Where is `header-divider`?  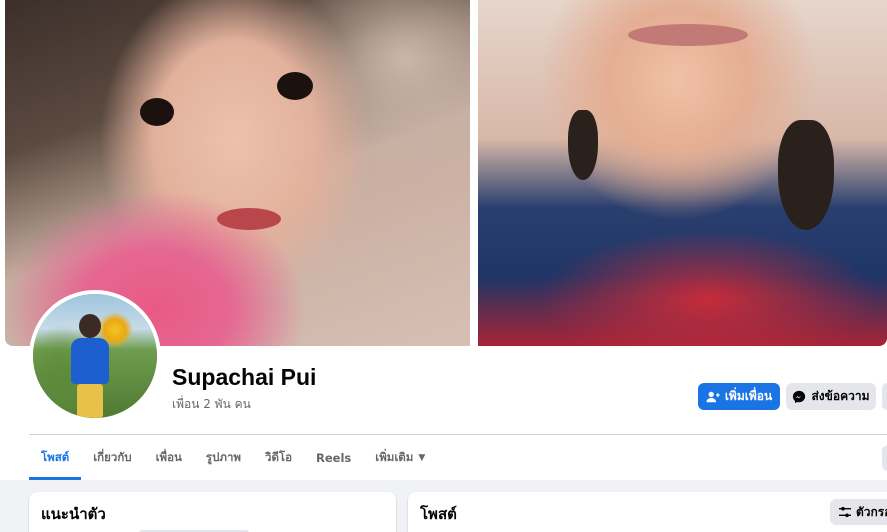 header-divider is located at coordinates (458, 434).